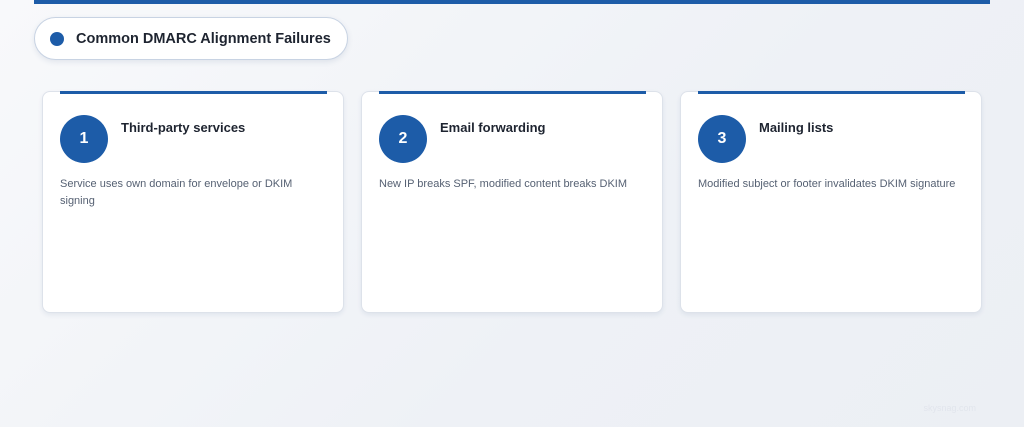 This screenshot has height=427, width=1024. Describe the element at coordinates (512, 2) in the screenshot. I see `top-accent-bar` at that location.